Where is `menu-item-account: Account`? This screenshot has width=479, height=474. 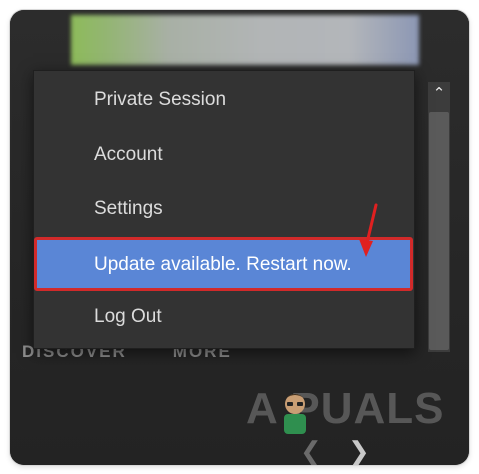 menu-item-account: Account is located at coordinates (224, 155).